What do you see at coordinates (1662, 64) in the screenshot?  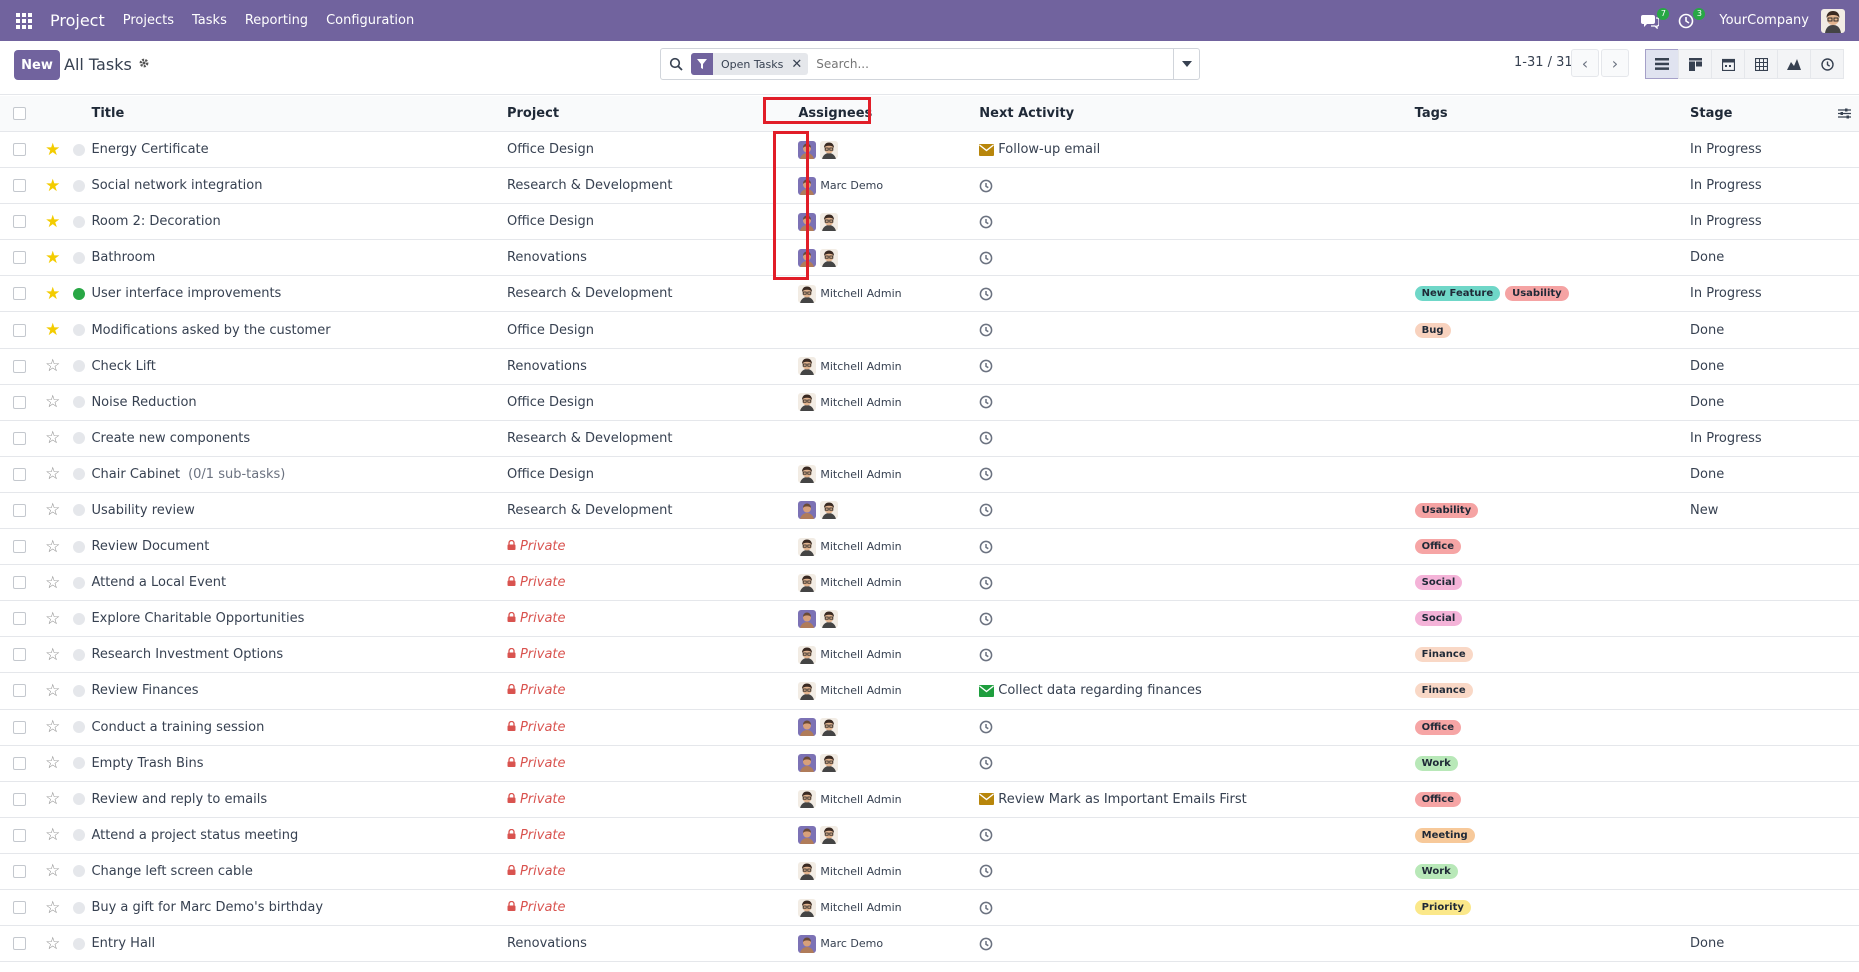 I see `list-view-icon` at bounding box center [1662, 64].